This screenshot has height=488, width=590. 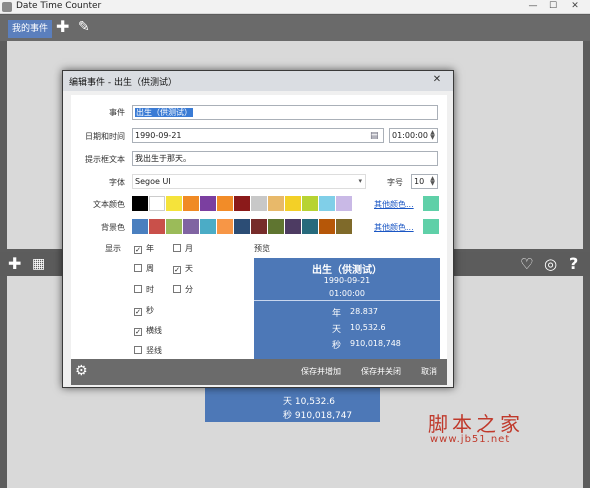 I want to click on time-spinner-icon: ▲ ▼, so click(x=432, y=135).